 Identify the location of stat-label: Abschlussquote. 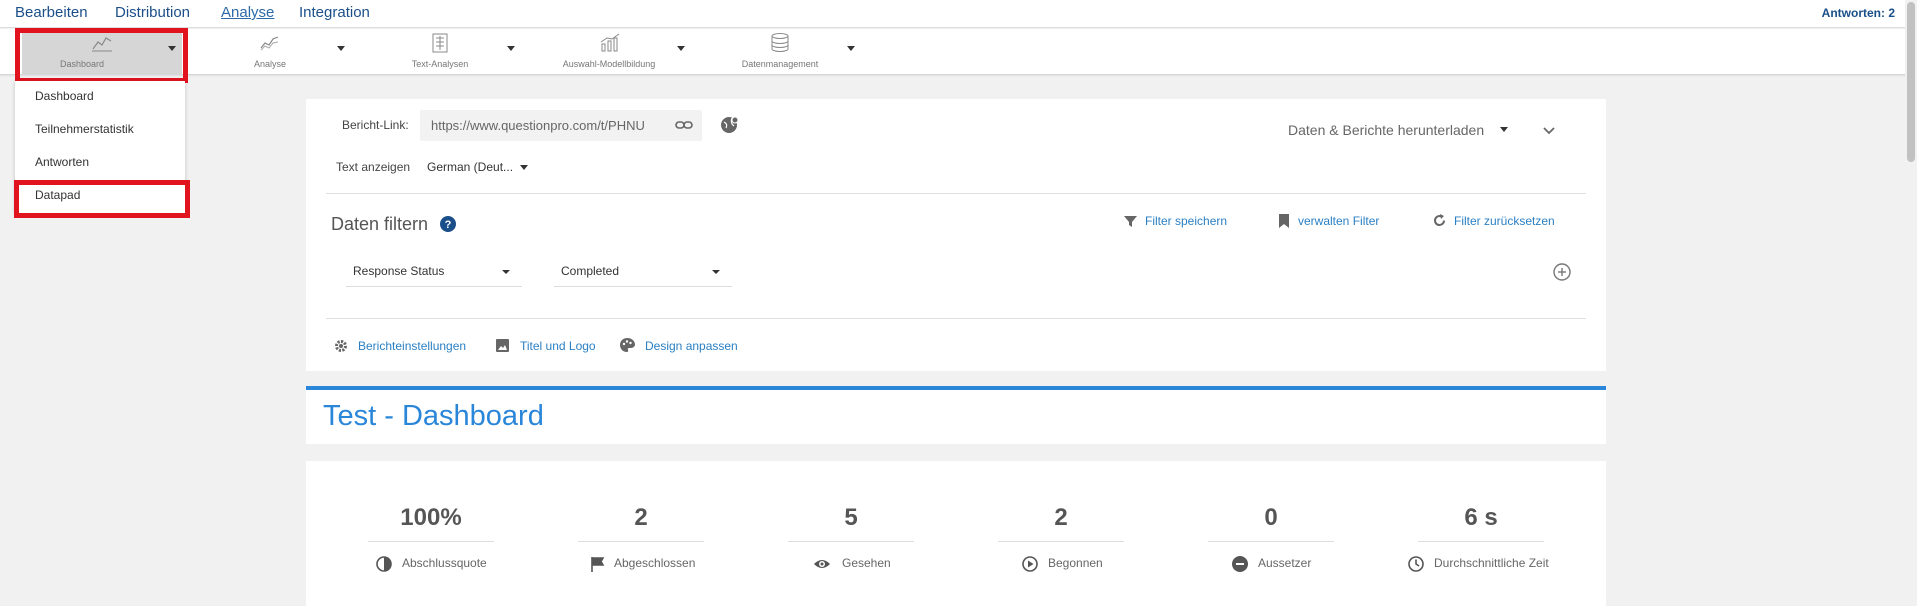
(444, 563).